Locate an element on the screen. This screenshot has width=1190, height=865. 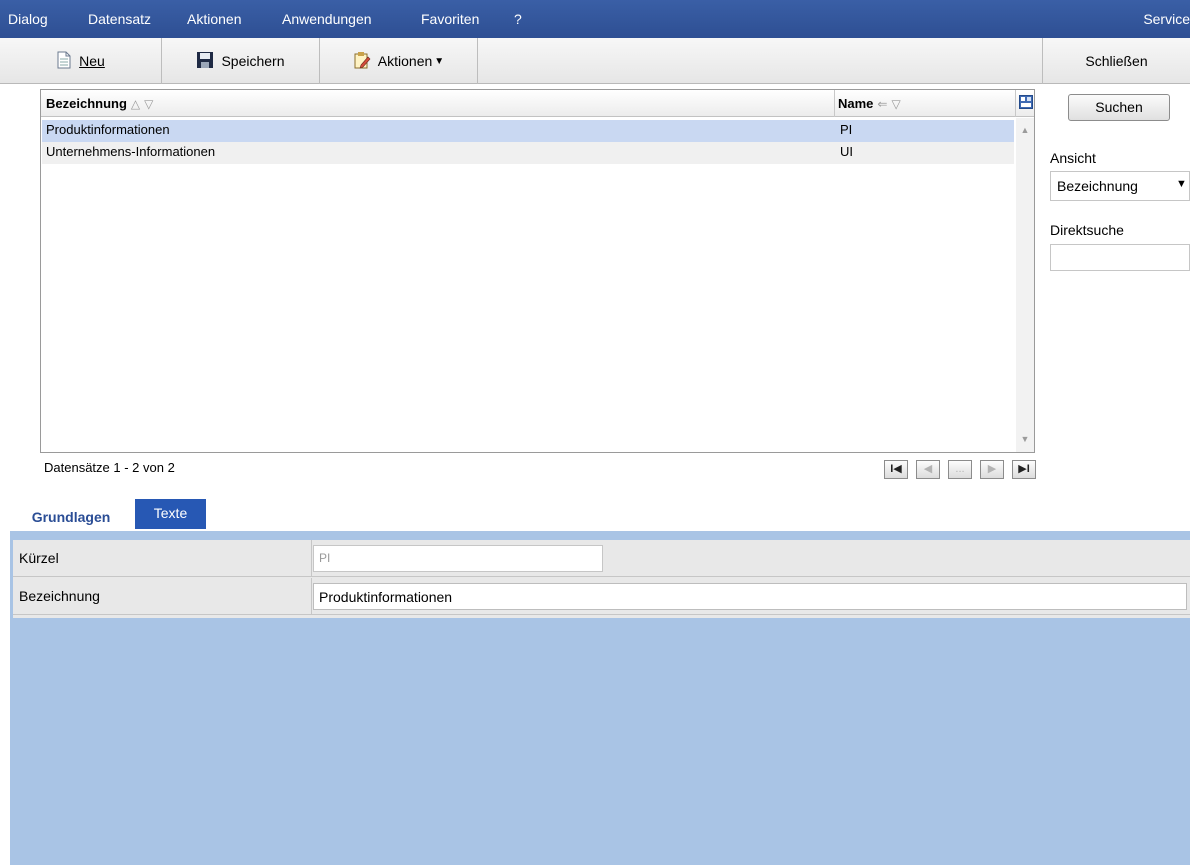
kuerzel-label: Kürzel is located at coordinates (39, 558).